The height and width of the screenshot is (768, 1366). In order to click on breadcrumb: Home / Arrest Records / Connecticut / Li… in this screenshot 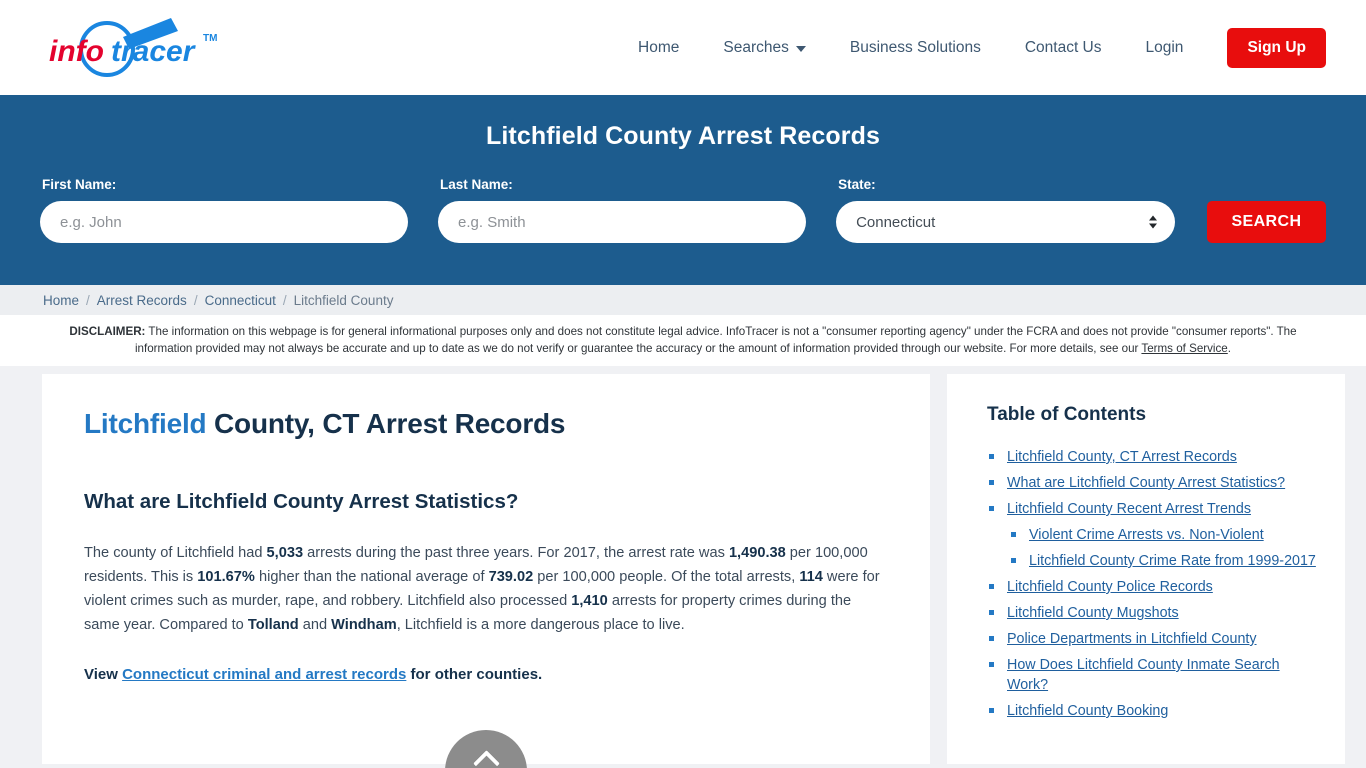, I will do `click(683, 300)`.